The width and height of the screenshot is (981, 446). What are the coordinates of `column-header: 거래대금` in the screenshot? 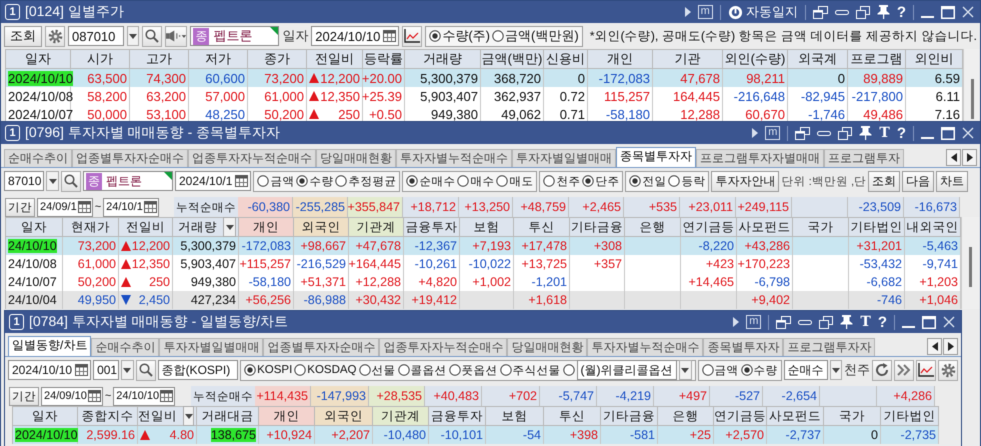 It's located at (228, 416).